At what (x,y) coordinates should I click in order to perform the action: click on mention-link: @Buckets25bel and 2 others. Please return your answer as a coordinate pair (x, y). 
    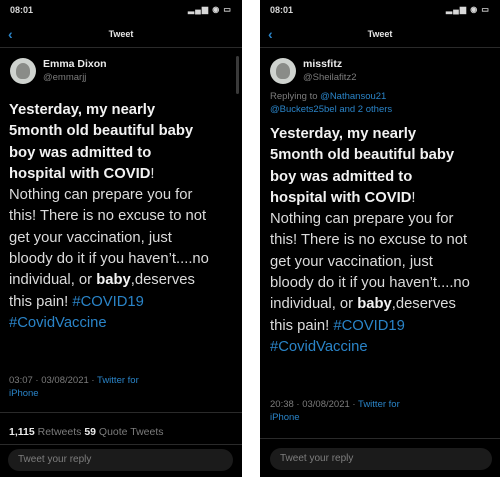
    Looking at the image, I should click on (382, 109).